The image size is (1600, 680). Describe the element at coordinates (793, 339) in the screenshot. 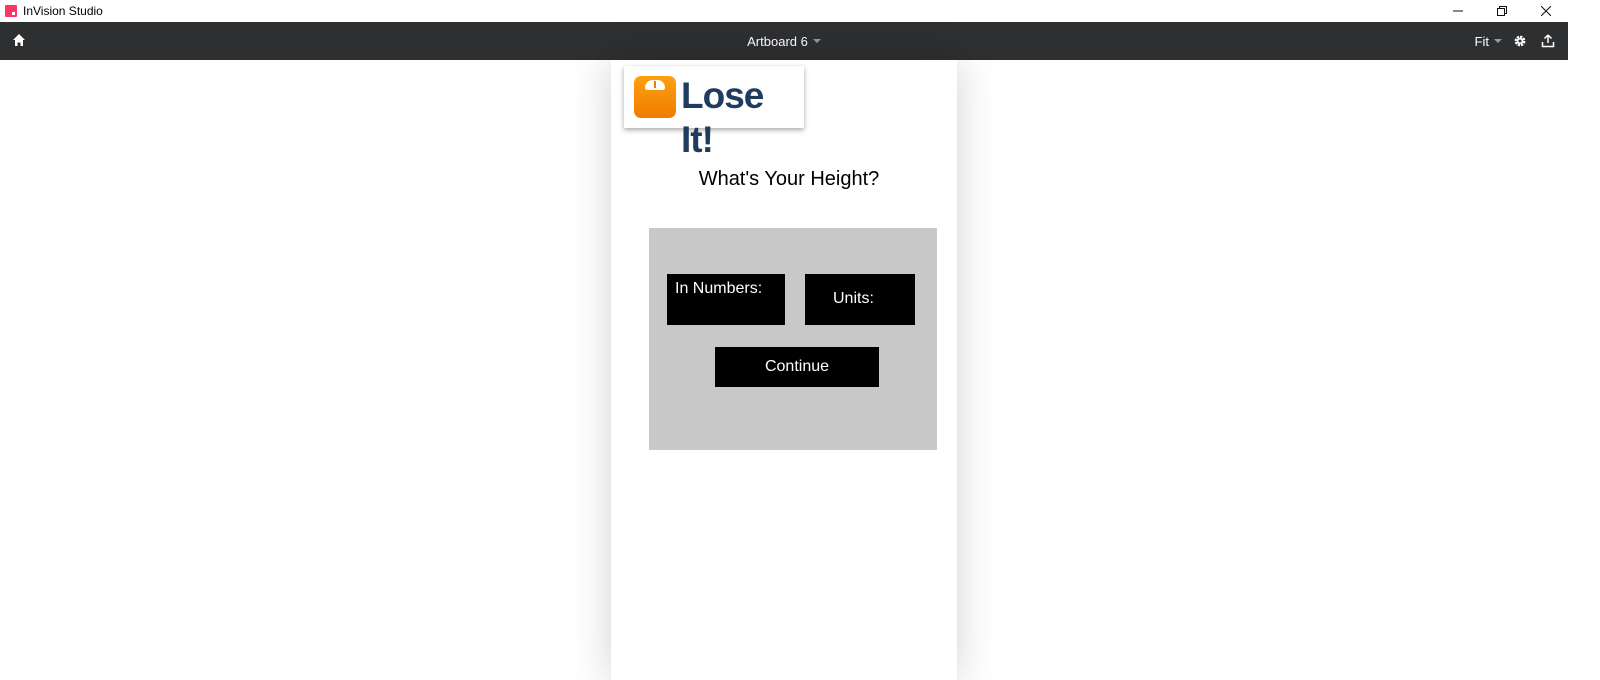

I see `height-form-panel: In Numbers: Units: Continue` at that location.